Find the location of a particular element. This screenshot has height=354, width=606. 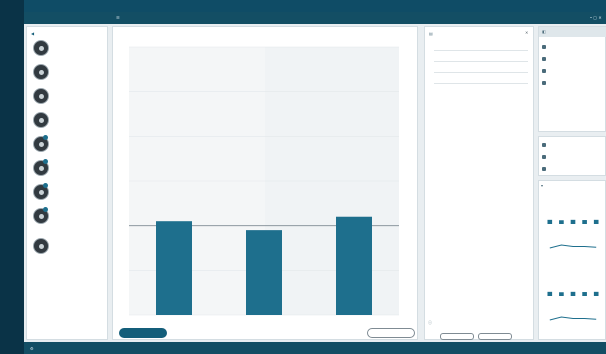

stats-icon: ▤ is located at coordinates (431, 33).